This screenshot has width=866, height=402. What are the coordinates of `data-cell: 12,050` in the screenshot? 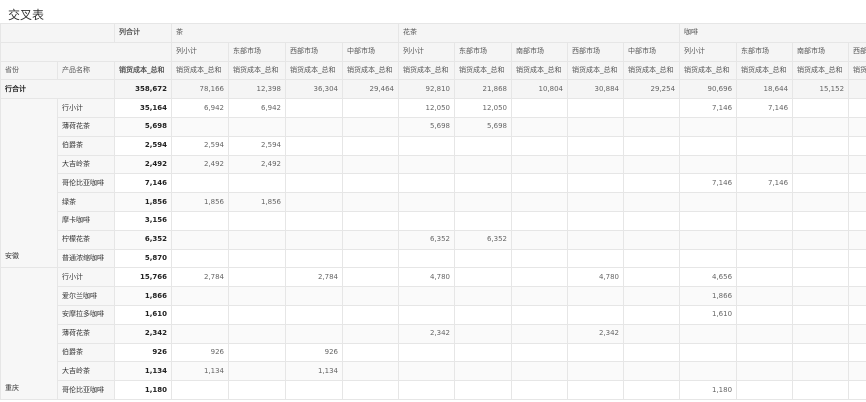 It's located at (426, 108).